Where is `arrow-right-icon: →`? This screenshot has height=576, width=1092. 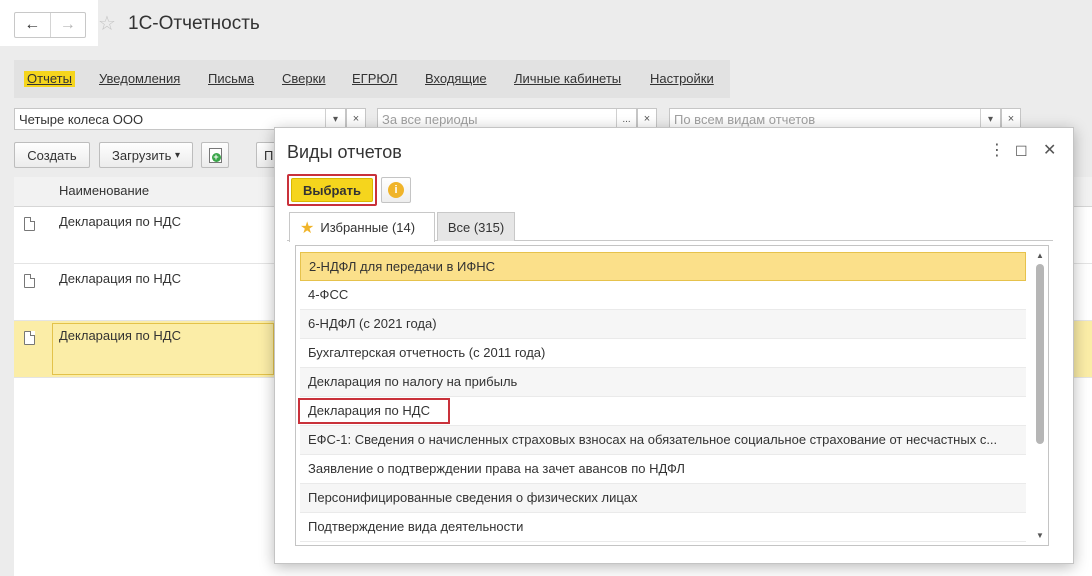 arrow-right-icon: → is located at coordinates (67, 24).